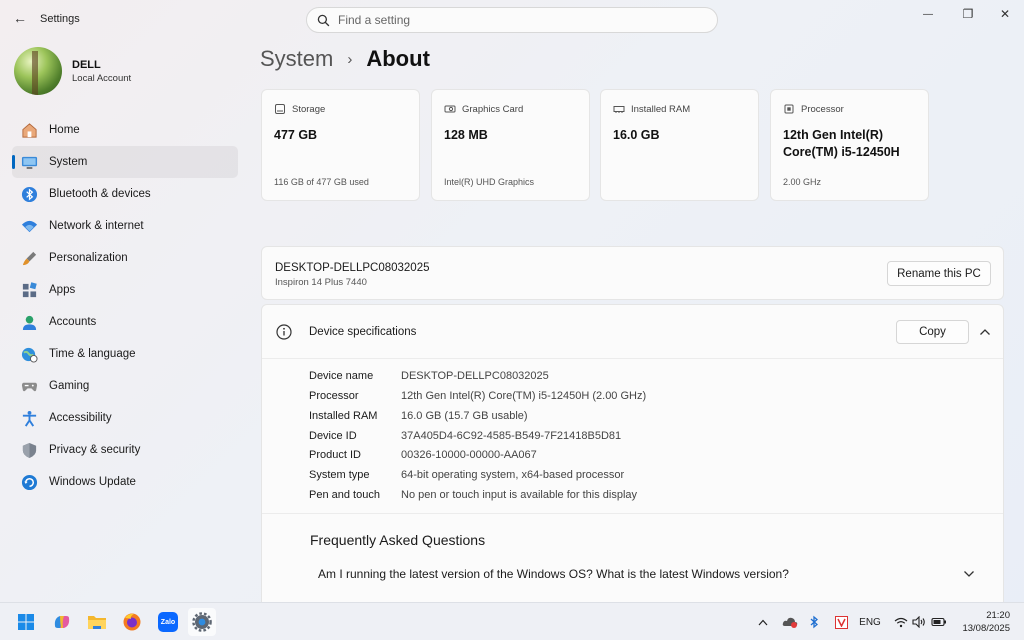 This screenshot has height=640, width=1024. What do you see at coordinates (29, 258) in the screenshot?
I see `brush-icon` at bounding box center [29, 258].